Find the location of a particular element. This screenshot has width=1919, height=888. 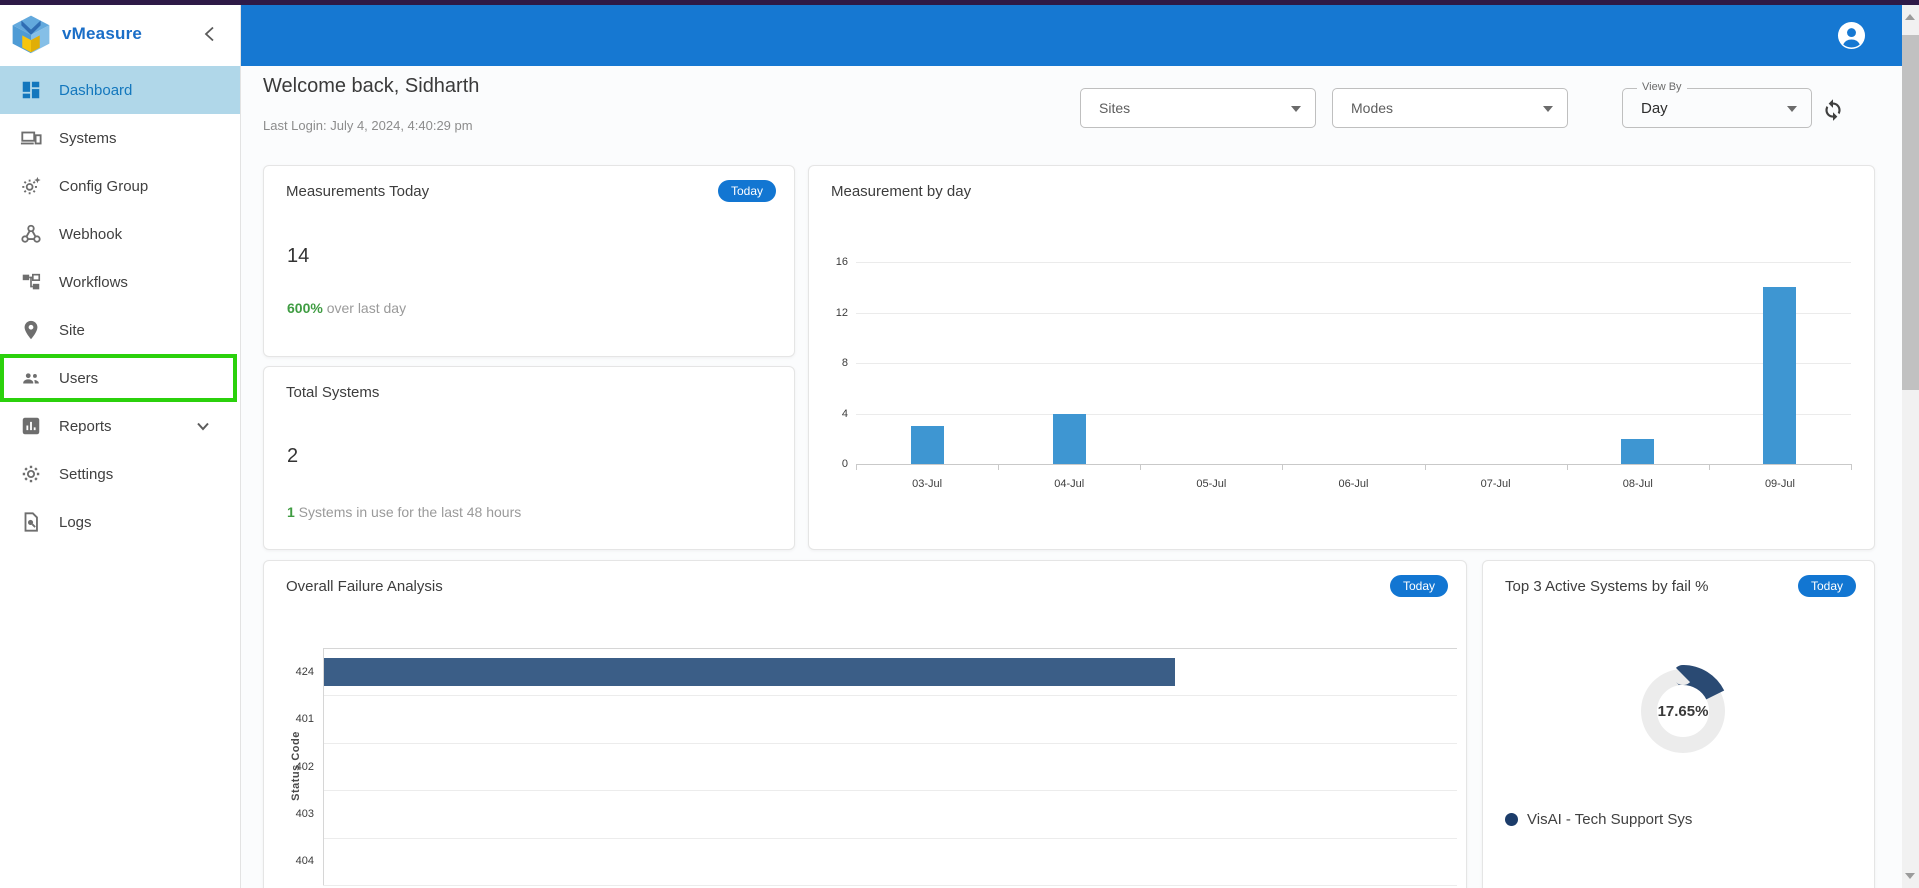

y-tick-label: 16 is located at coordinates (841, 262).